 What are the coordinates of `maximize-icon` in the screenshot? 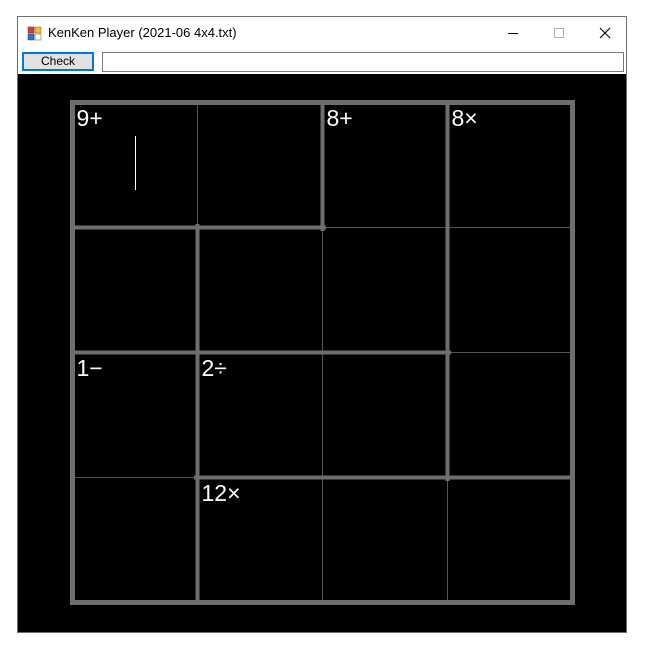 It's located at (559, 32).